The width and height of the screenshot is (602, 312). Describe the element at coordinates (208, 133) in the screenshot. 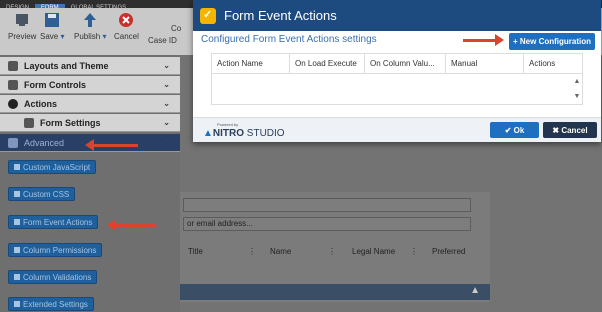

I see `nitro-mark-icon: ▲` at that location.